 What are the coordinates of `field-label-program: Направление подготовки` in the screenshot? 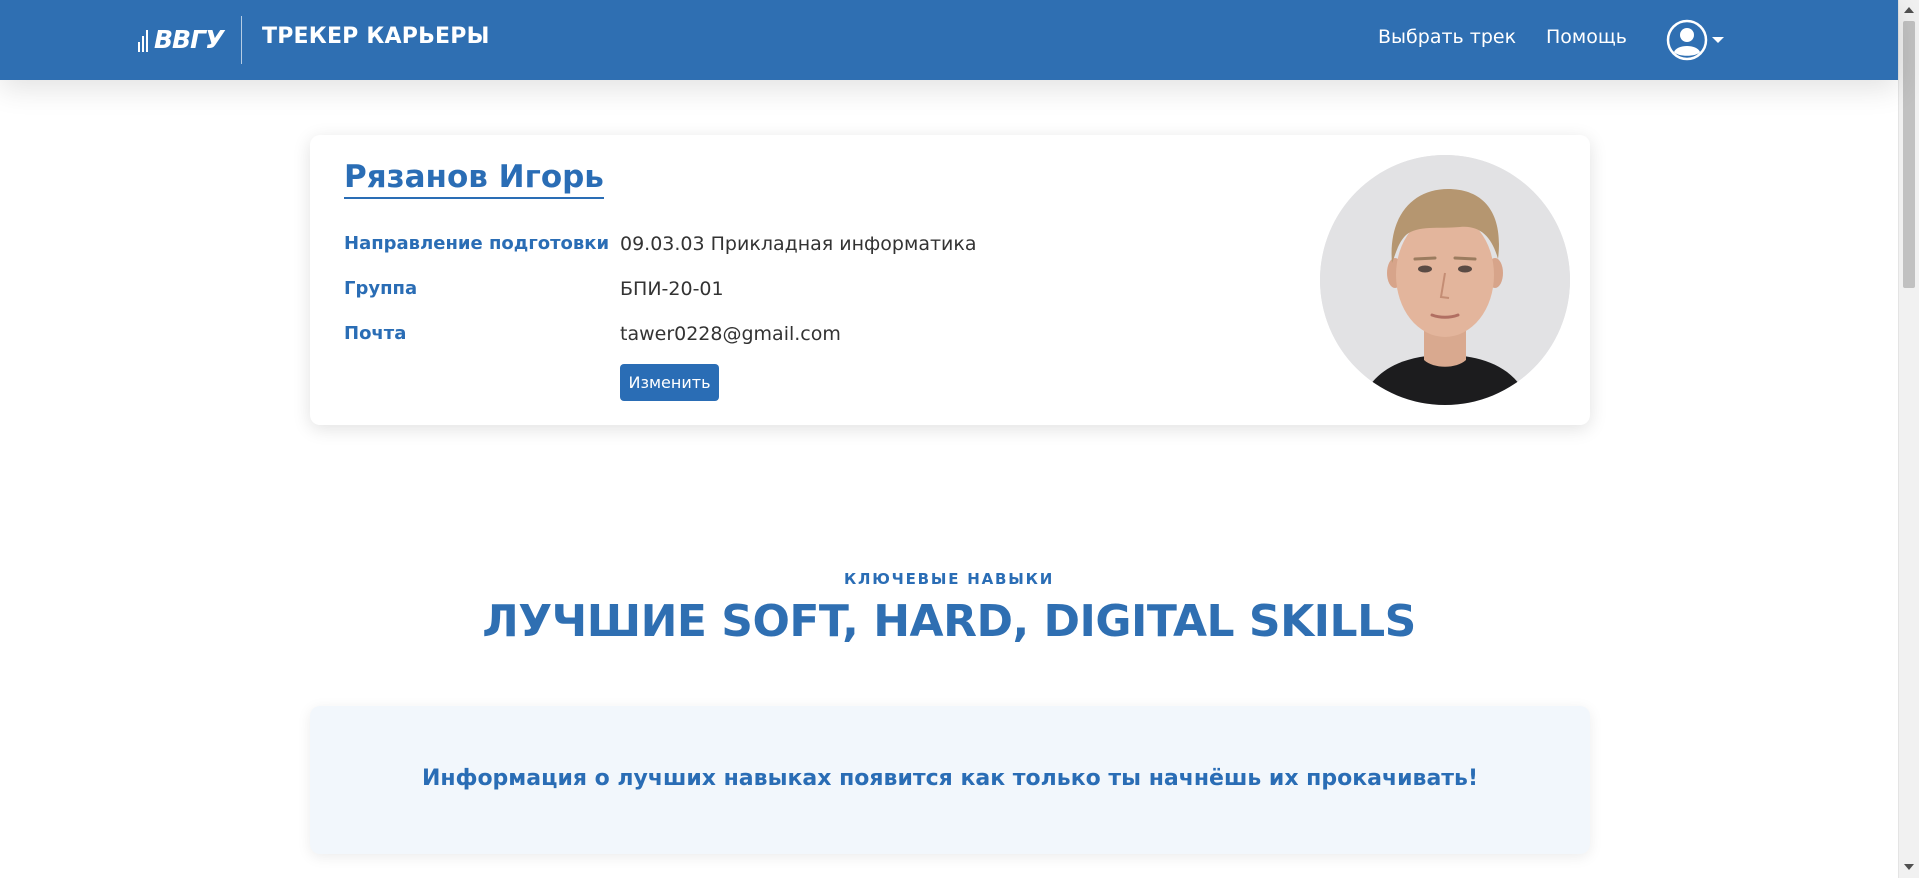 It's located at (477, 243).